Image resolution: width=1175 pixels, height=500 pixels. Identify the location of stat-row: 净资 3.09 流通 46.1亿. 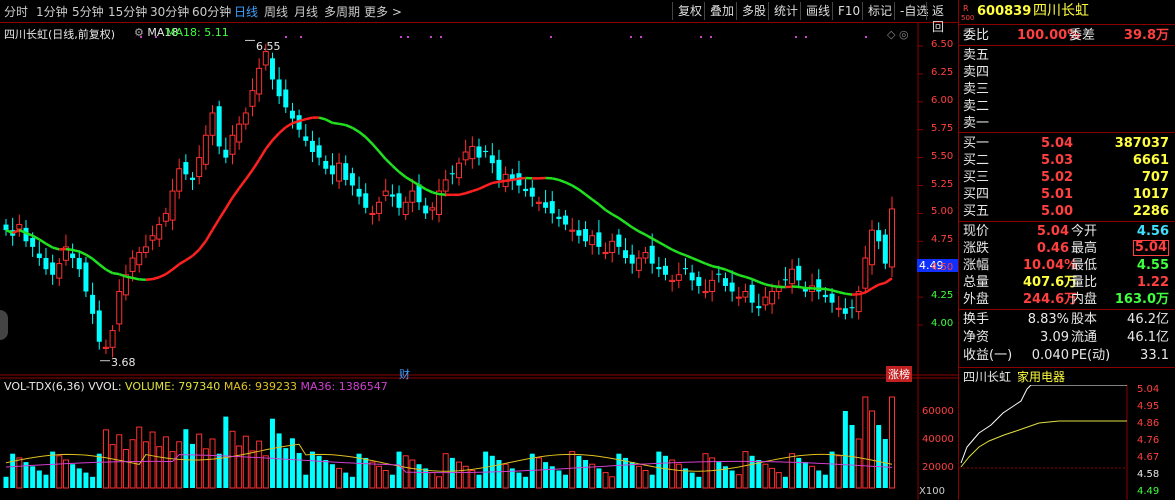
(1068, 337).